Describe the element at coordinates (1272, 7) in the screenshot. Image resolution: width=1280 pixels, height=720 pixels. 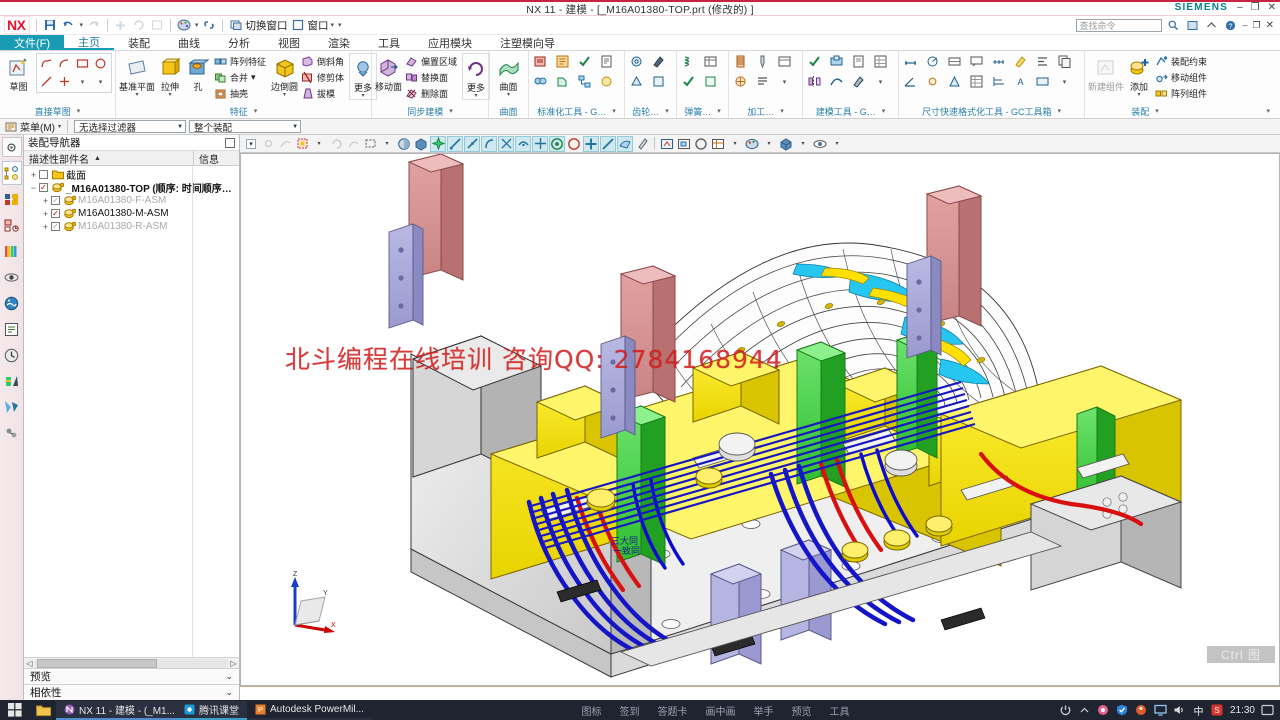
I see `close-button: ✕` at that location.